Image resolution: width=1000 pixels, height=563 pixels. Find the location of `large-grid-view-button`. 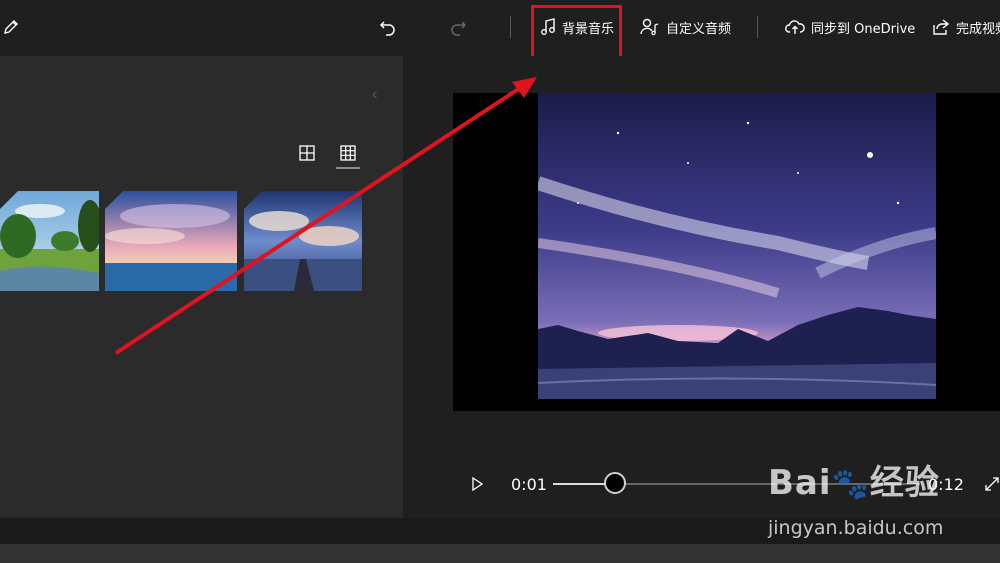

large-grid-view-button is located at coordinates (307, 153).